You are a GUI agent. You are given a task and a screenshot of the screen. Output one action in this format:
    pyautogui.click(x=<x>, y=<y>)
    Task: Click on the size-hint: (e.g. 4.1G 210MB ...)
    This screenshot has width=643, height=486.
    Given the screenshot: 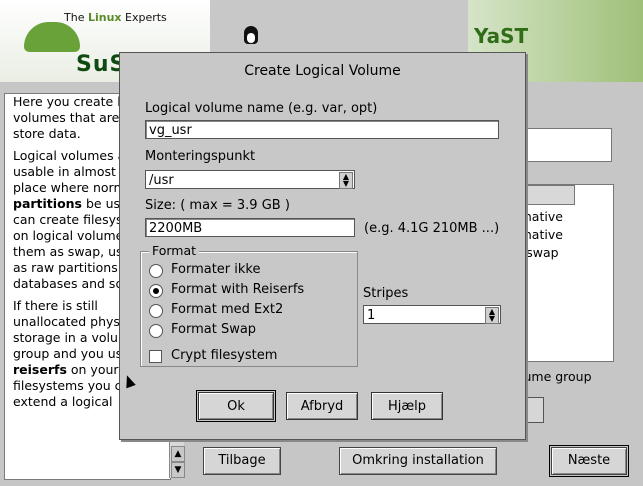 What is the action you would take?
    pyautogui.click(x=432, y=228)
    